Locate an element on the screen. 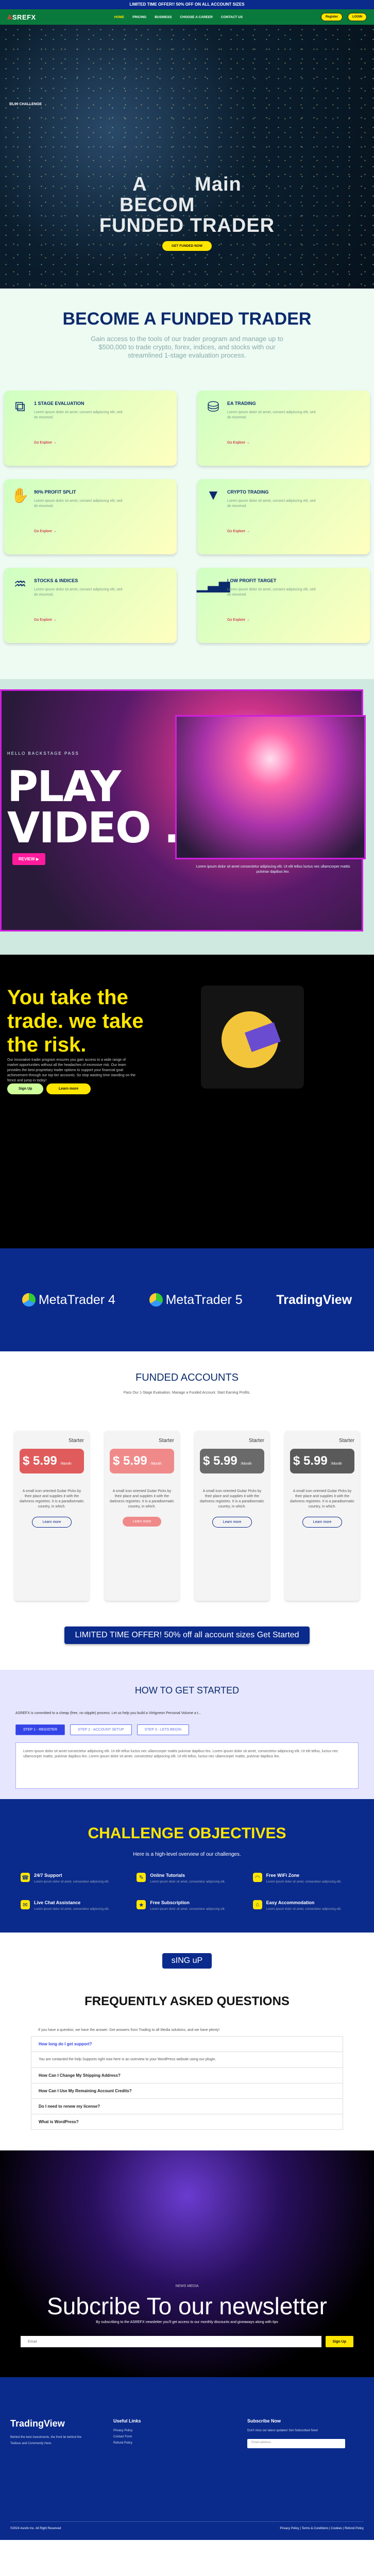 This screenshot has height=2576, width=374. book-icon: ✎ is located at coordinates (141, 1877).